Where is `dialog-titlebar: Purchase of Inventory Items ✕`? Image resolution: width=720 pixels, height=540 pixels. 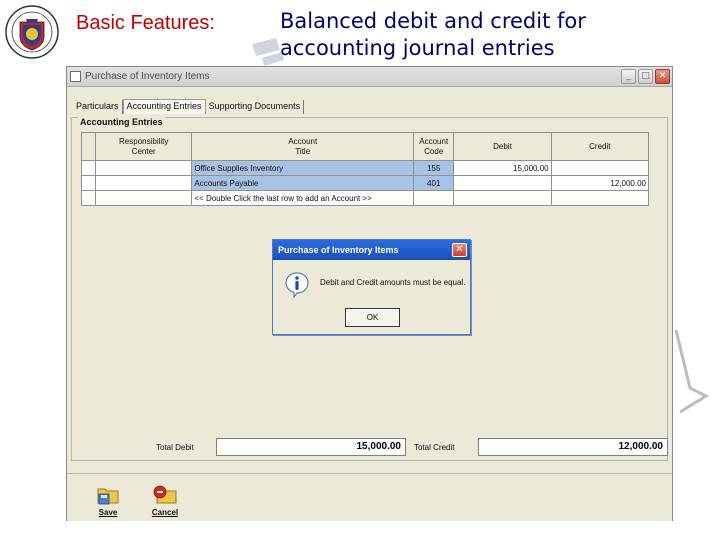
dialog-titlebar: Purchase of Inventory Items ✕ is located at coordinates (371, 250).